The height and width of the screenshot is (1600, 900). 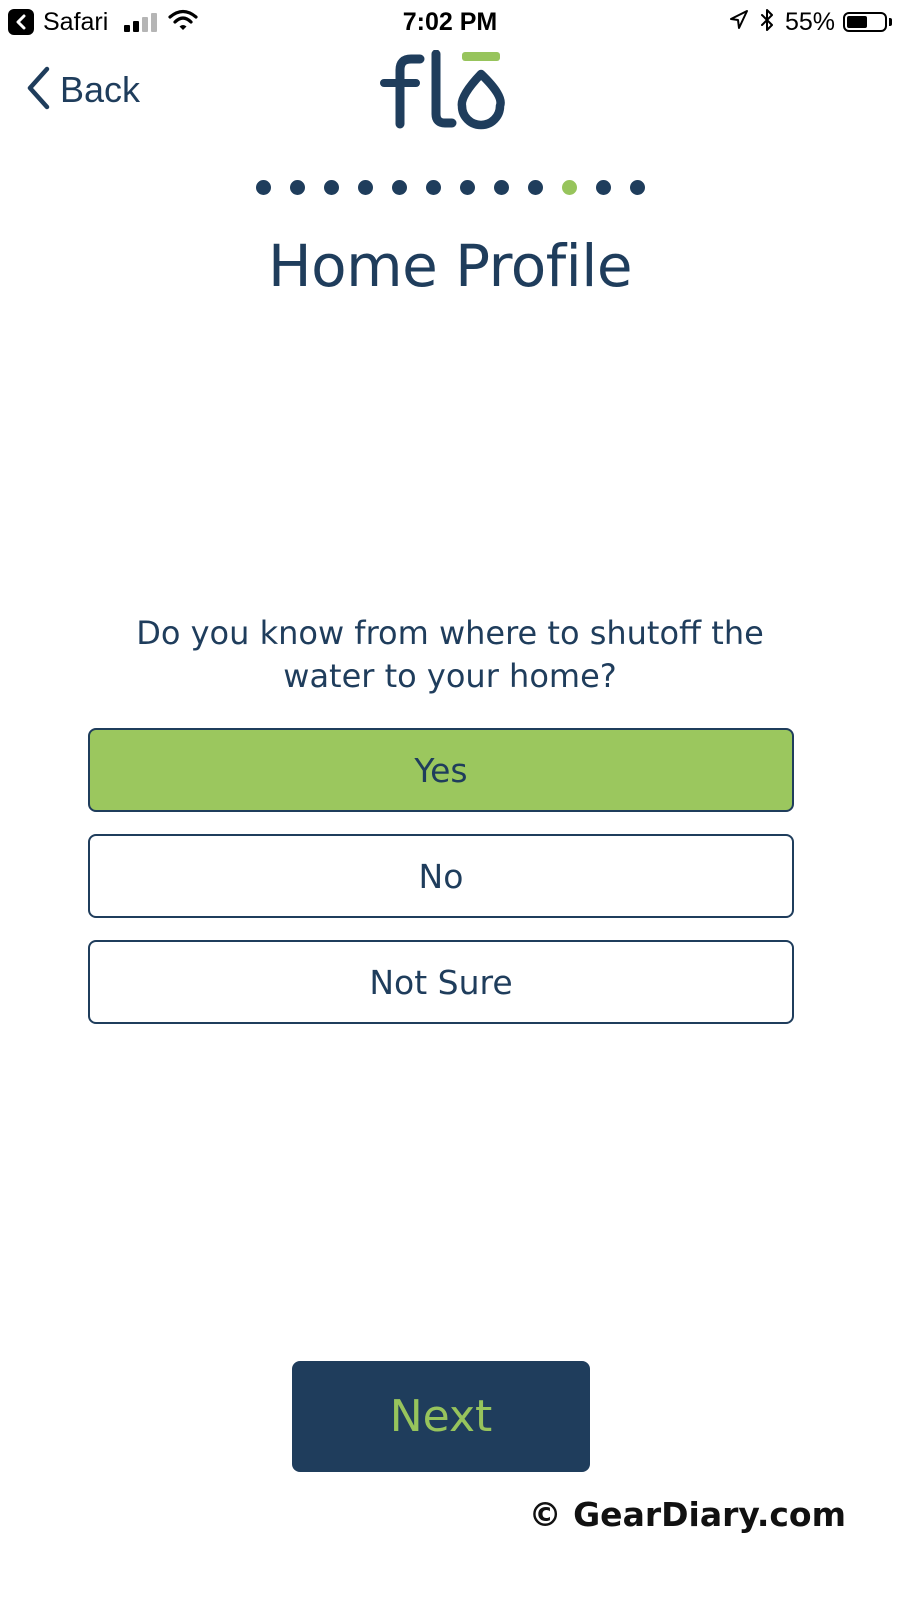 I want to click on next-button: Next, so click(x=441, y=1416).